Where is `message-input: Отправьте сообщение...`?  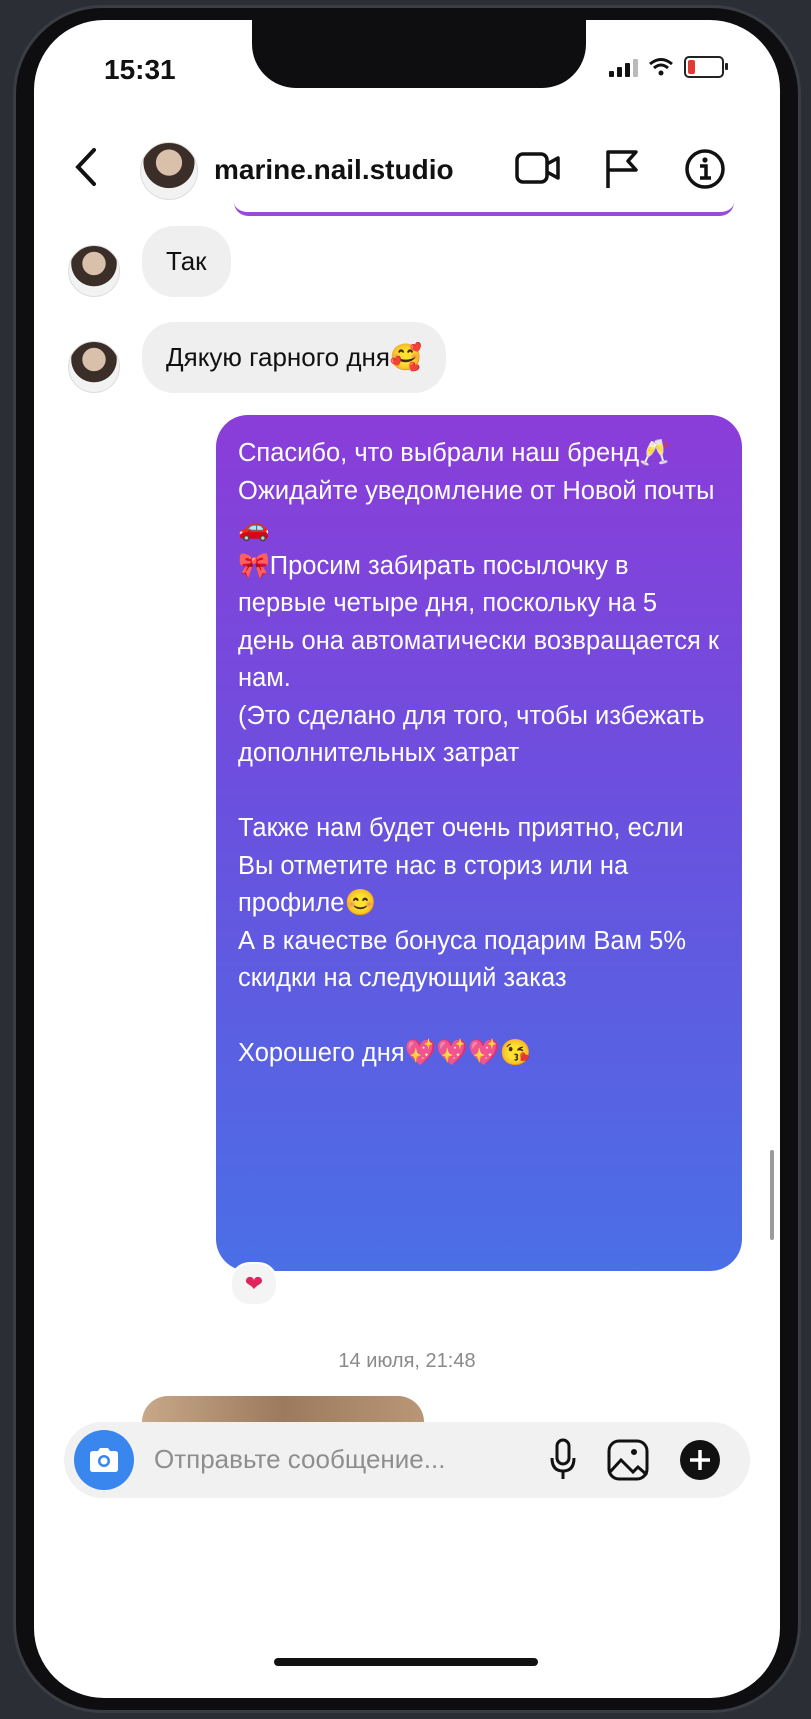
message-input: Отправьте сообщение... is located at coordinates (299, 1459).